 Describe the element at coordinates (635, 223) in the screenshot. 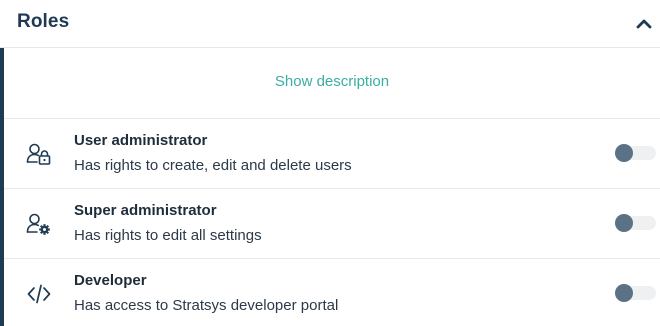

I see `role-toggle-super-administrator` at that location.